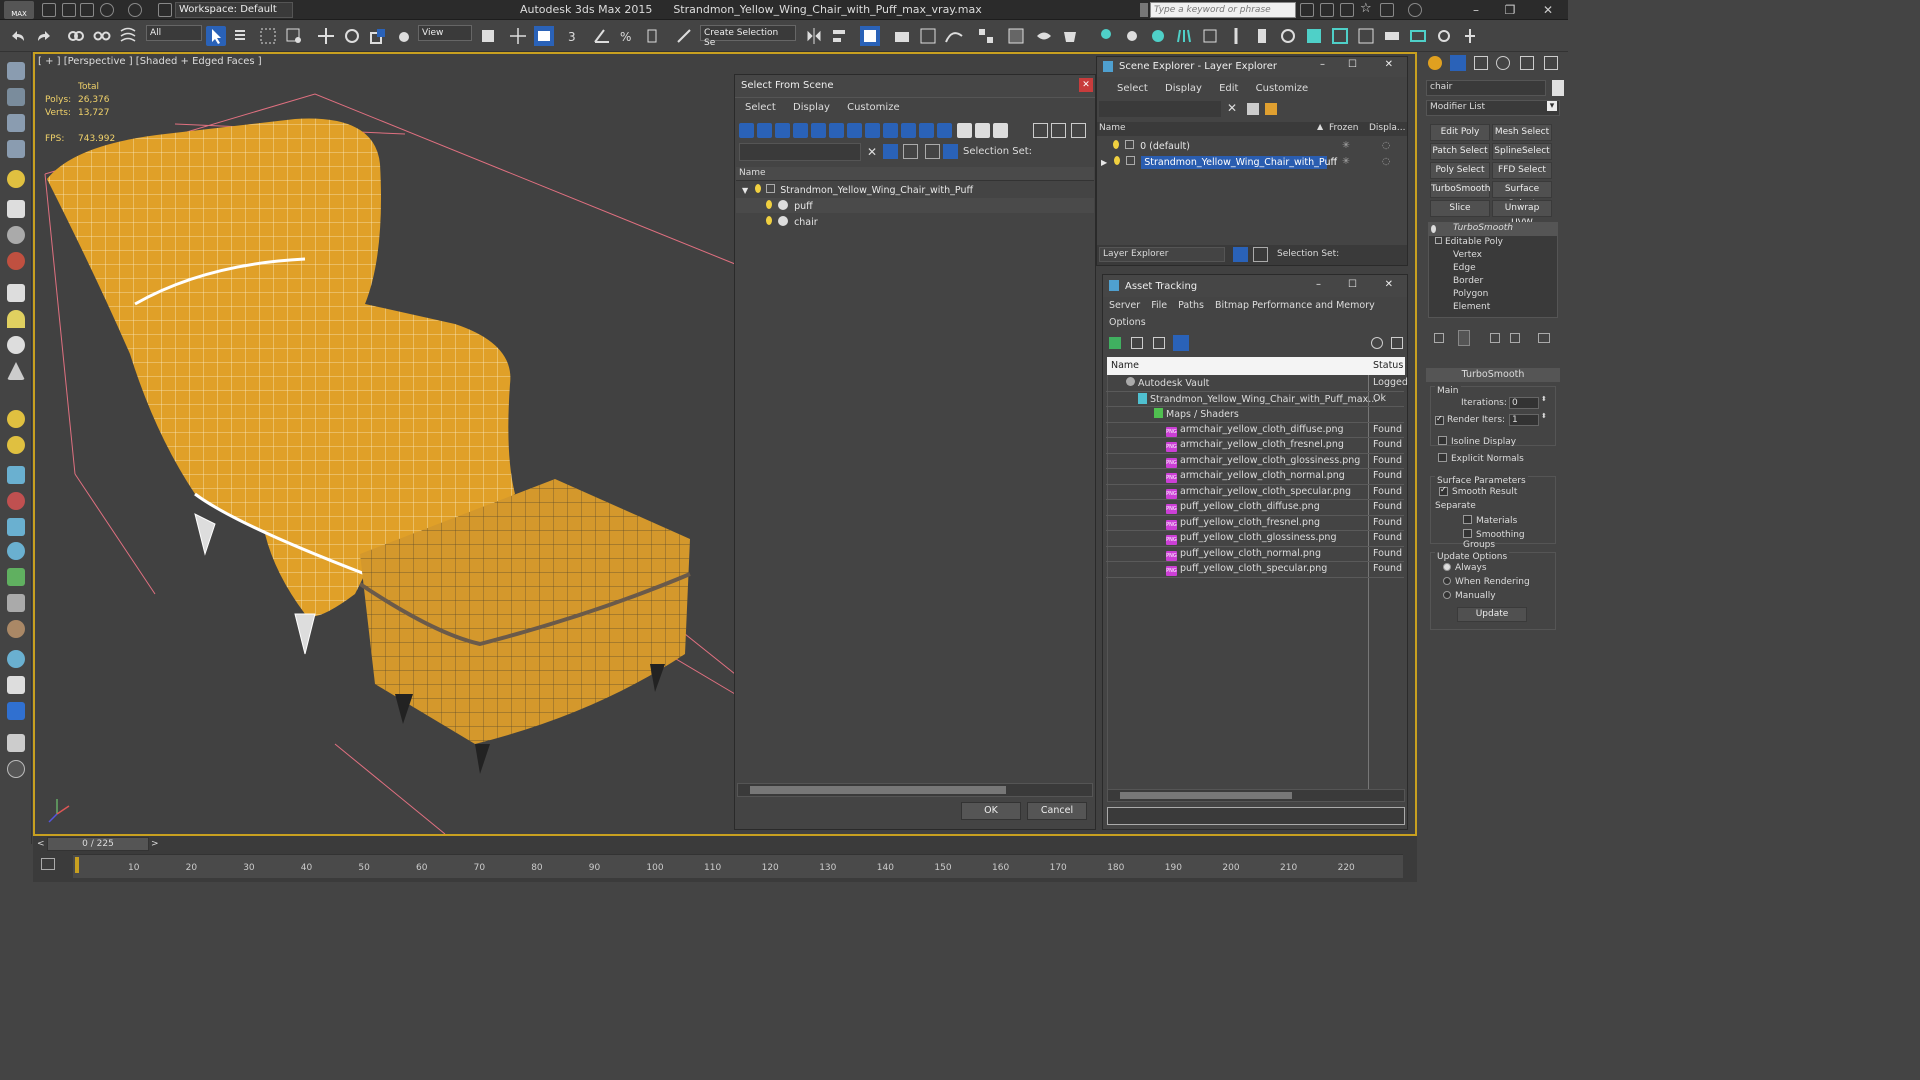  What do you see at coordinates (854, 130) in the screenshot?
I see `display-groups-icon` at bounding box center [854, 130].